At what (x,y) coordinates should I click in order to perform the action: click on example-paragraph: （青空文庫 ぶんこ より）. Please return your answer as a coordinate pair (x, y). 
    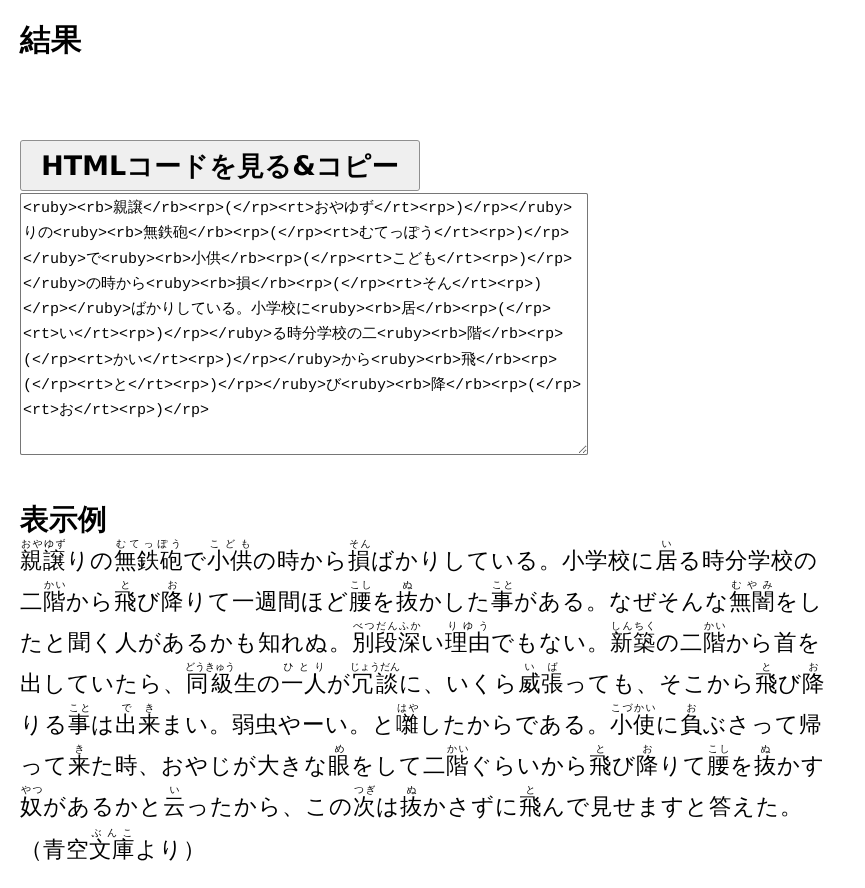
    Looking at the image, I should click on (113, 846).